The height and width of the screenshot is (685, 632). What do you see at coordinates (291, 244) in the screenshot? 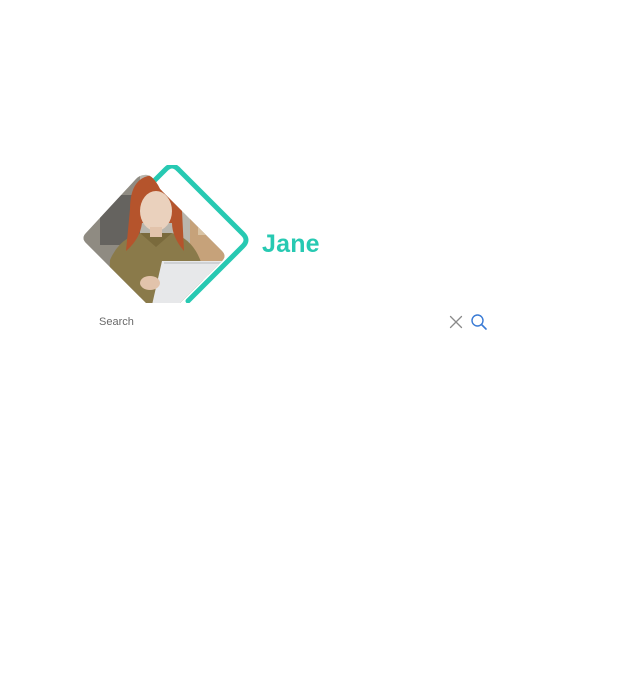
I see `user-name: Jane` at bounding box center [291, 244].